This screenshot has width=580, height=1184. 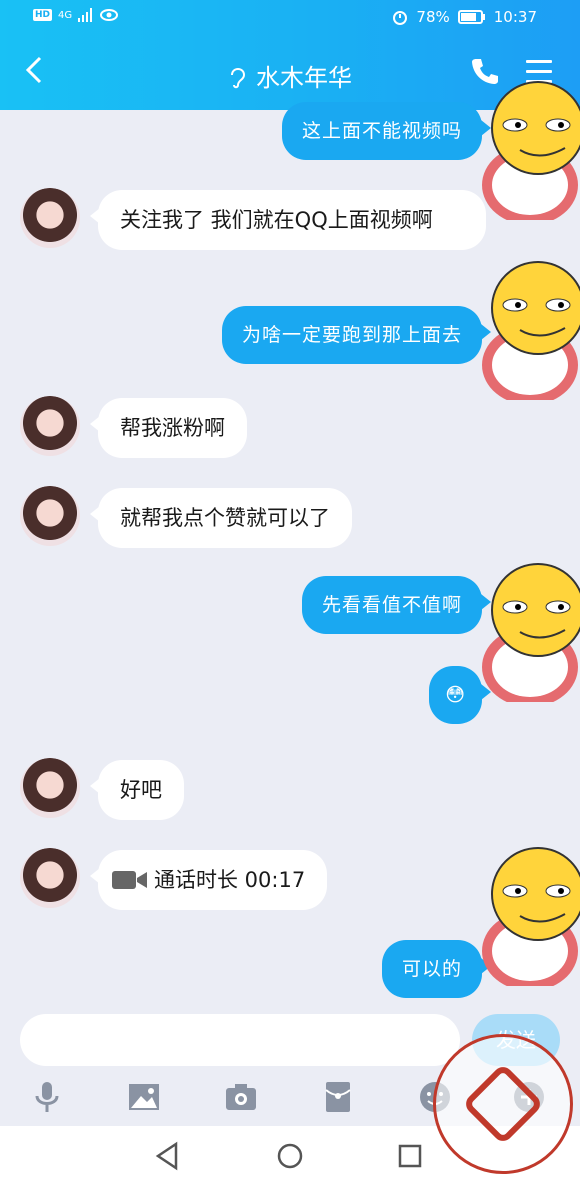 What do you see at coordinates (129, 880) in the screenshot?
I see `video-call-icon` at bounding box center [129, 880].